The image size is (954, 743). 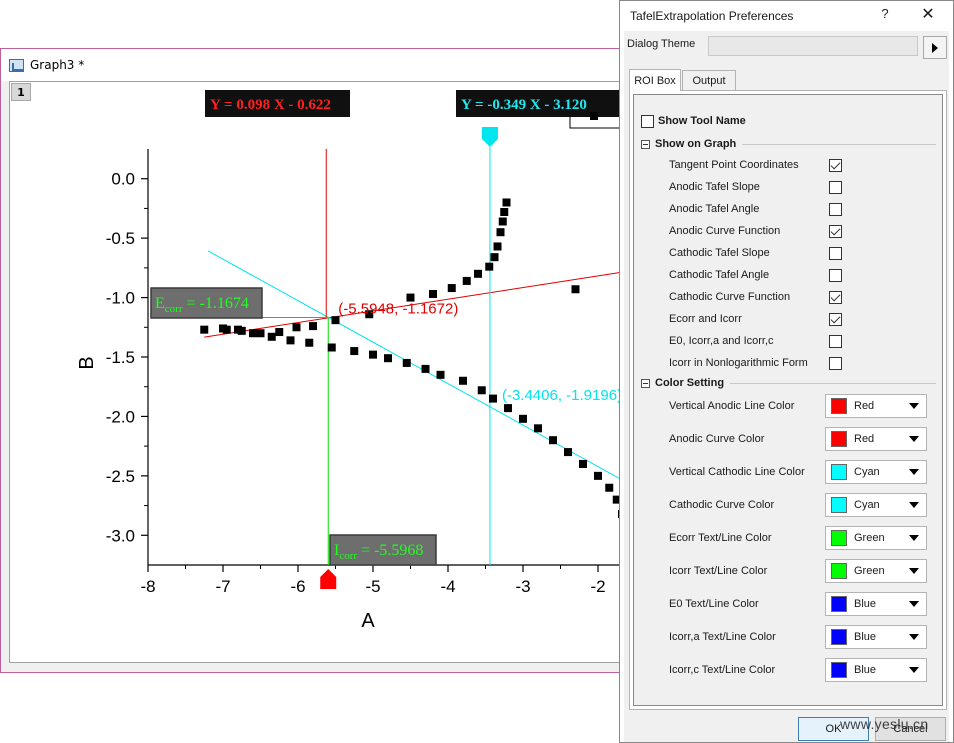 What do you see at coordinates (803, 231) in the screenshot?
I see `show-on-graph-option: Anodic Curve Function` at bounding box center [803, 231].